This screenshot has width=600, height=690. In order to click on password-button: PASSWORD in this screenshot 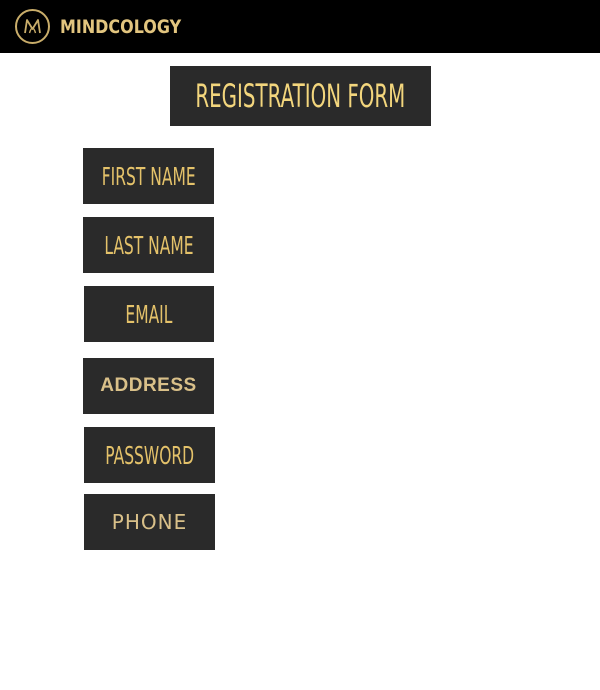, I will do `click(149, 455)`.